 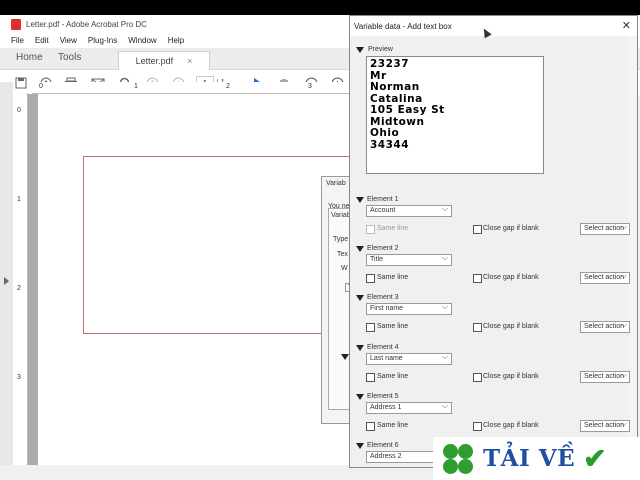 What do you see at coordinates (360, 50) in the screenshot?
I see `collapse-preview-icon` at bounding box center [360, 50].